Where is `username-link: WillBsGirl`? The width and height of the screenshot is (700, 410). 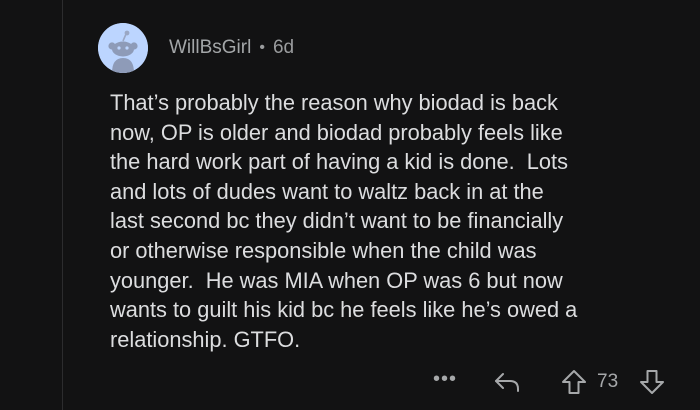
username-link: WillBsGirl is located at coordinates (210, 48).